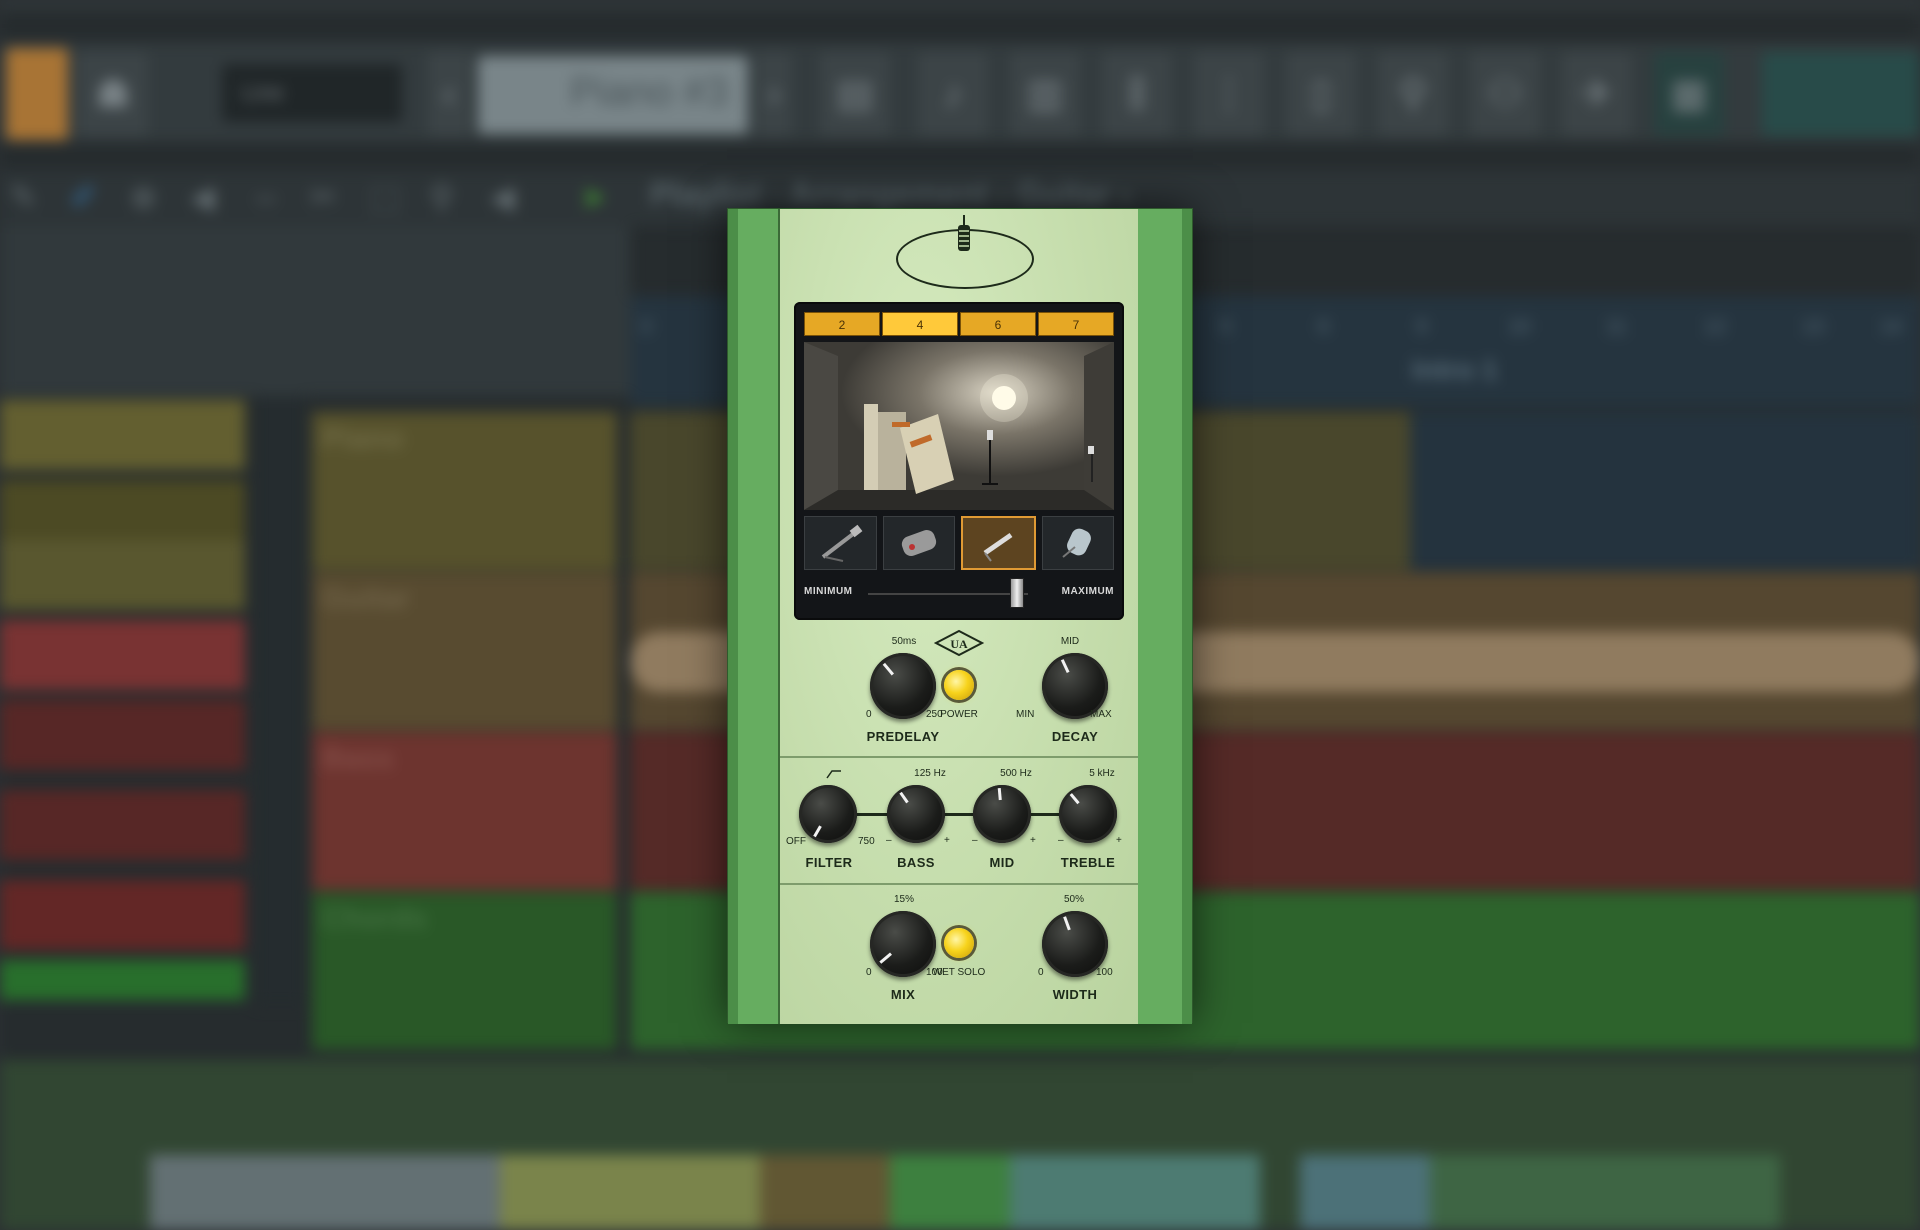 The height and width of the screenshot is (1230, 1920). I want to click on mid-min: –, so click(975, 840).